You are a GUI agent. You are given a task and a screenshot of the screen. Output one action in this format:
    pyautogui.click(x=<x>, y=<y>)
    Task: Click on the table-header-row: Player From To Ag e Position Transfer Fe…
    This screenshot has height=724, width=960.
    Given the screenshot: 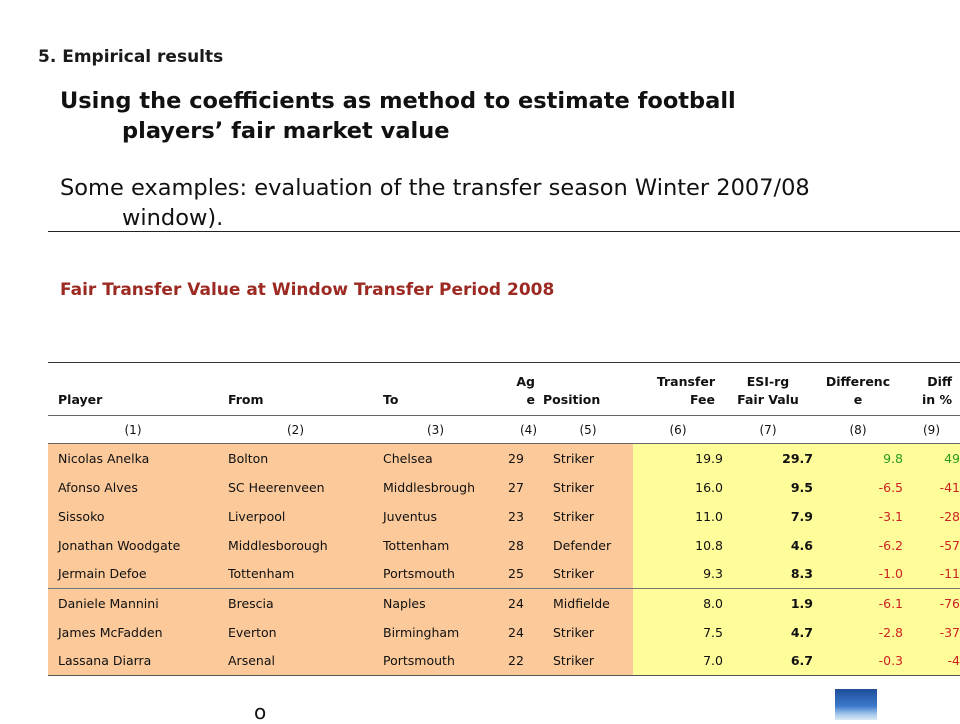 What is the action you would take?
    pyautogui.click(x=504, y=389)
    